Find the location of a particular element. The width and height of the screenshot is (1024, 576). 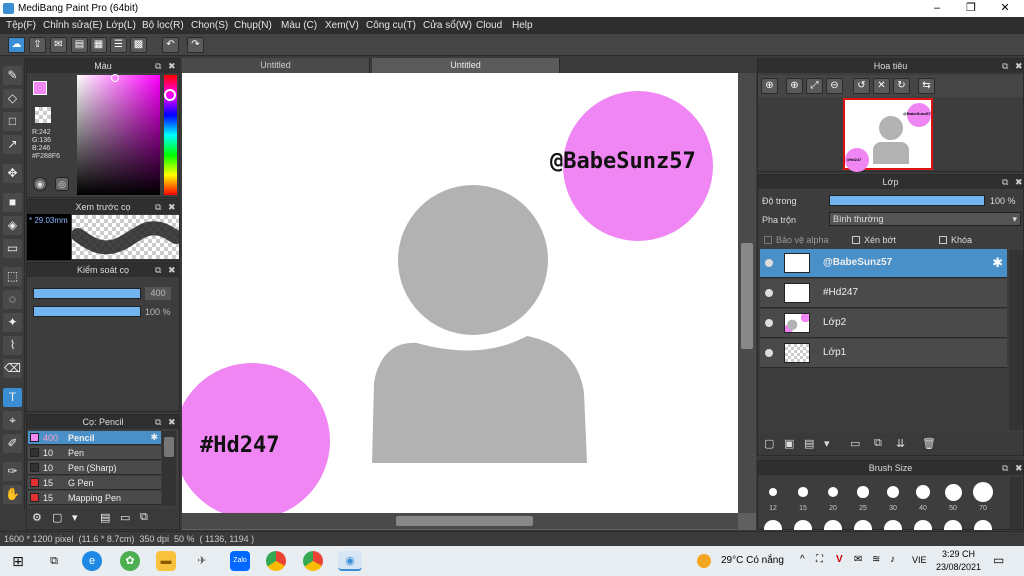

start-icon: ⊞ is located at coordinates (18, 561).